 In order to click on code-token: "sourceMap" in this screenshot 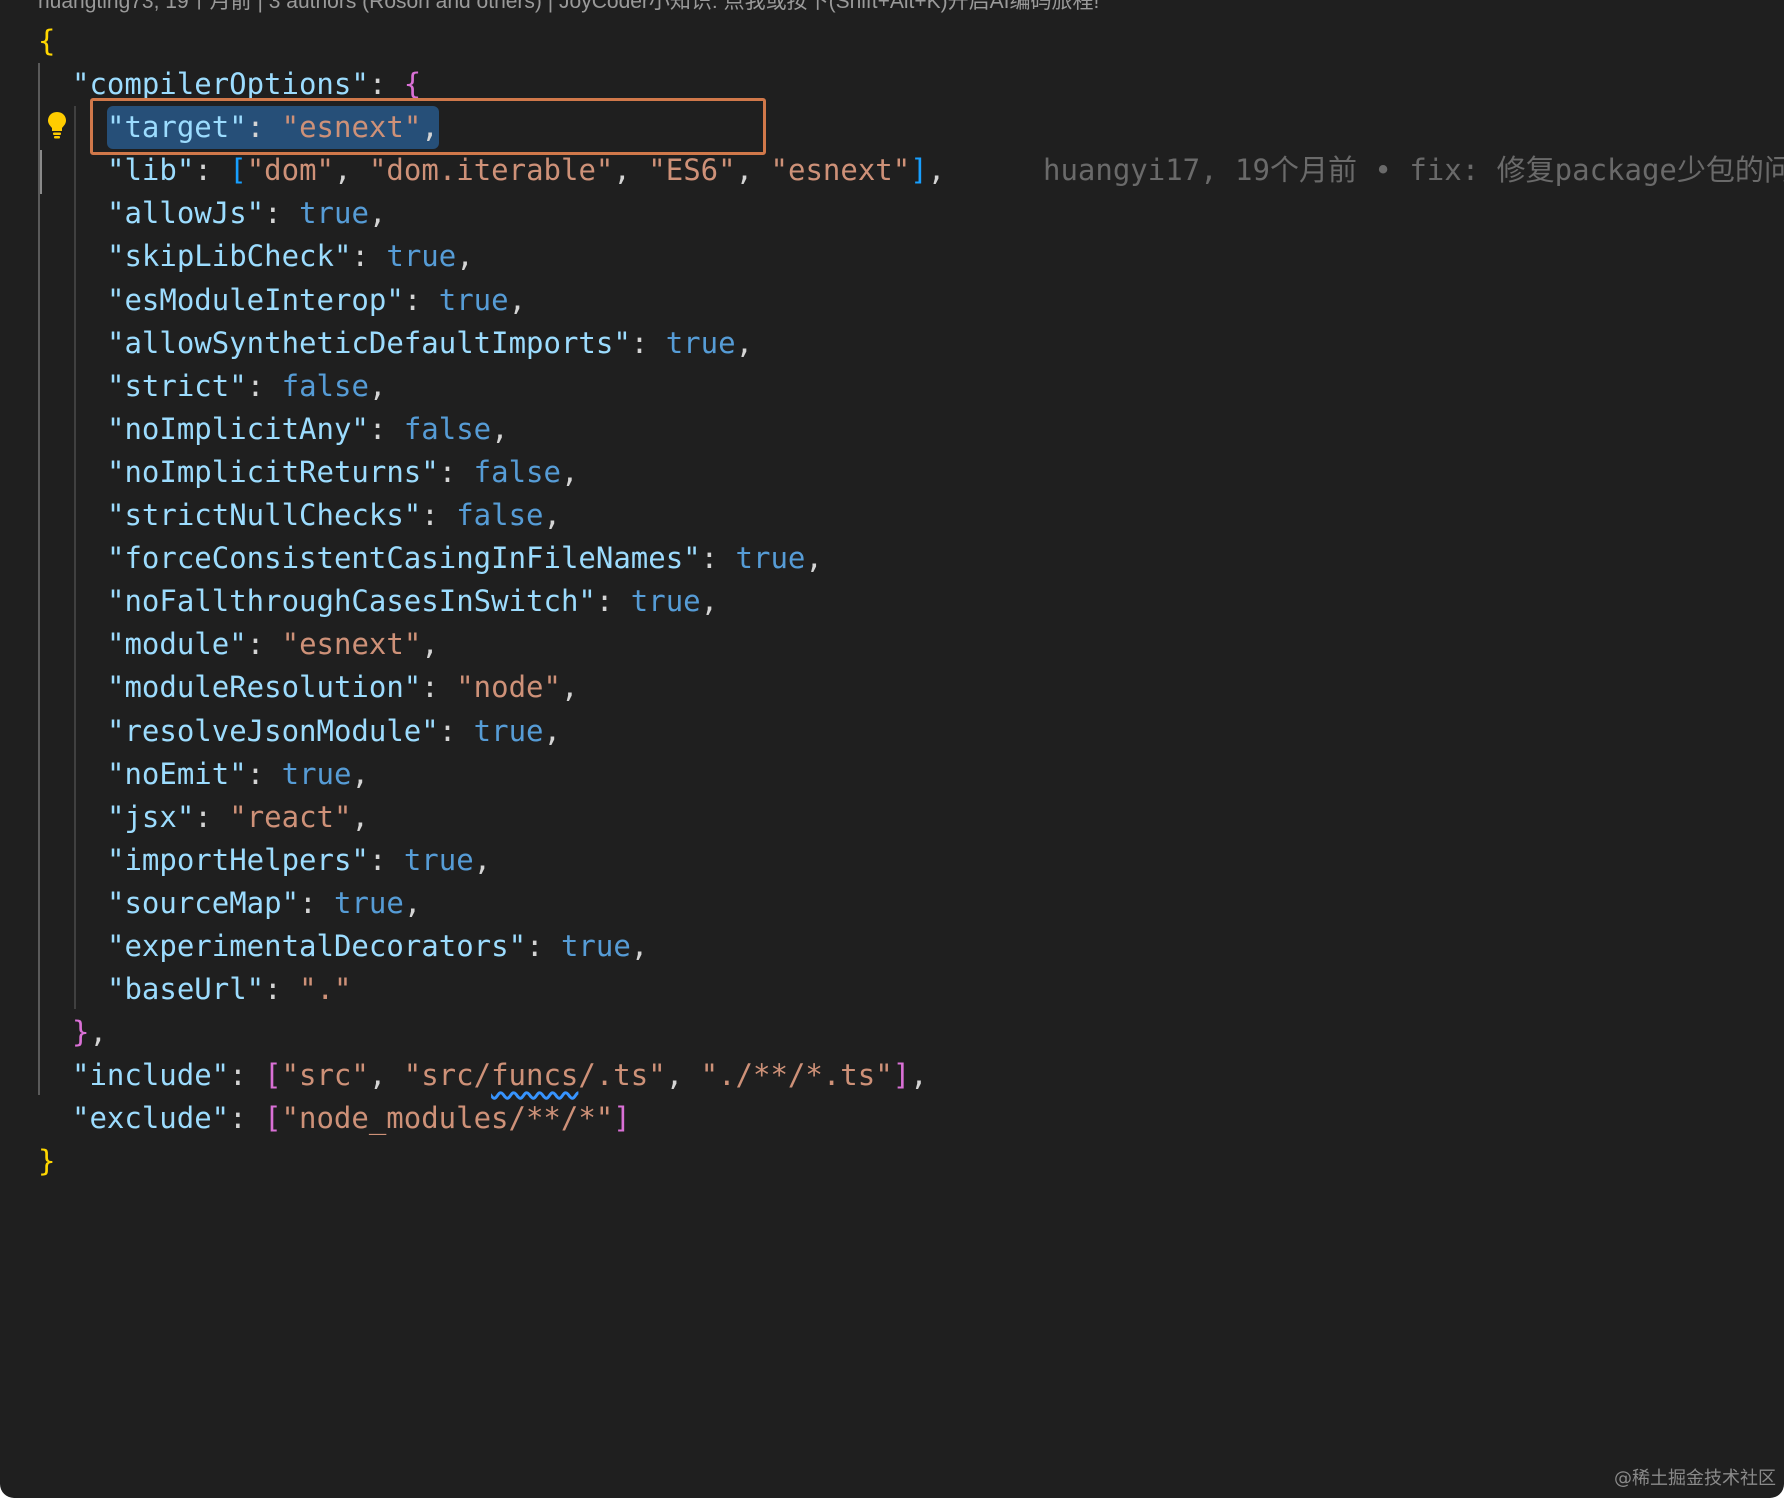, I will do `click(203, 902)`.